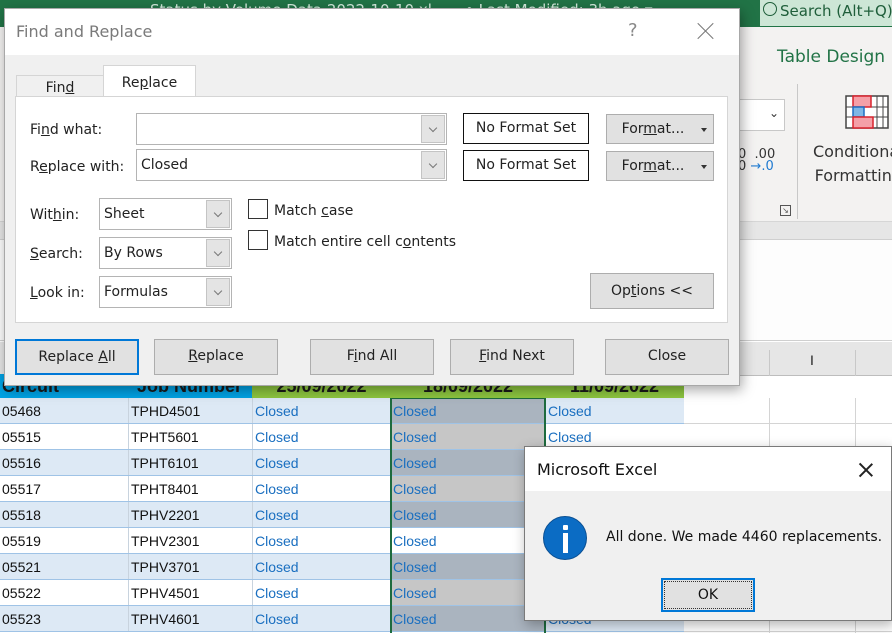 The image size is (892, 633). What do you see at coordinates (56, 254) in the screenshot?
I see `search-label: Search:` at bounding box center [56, 254].